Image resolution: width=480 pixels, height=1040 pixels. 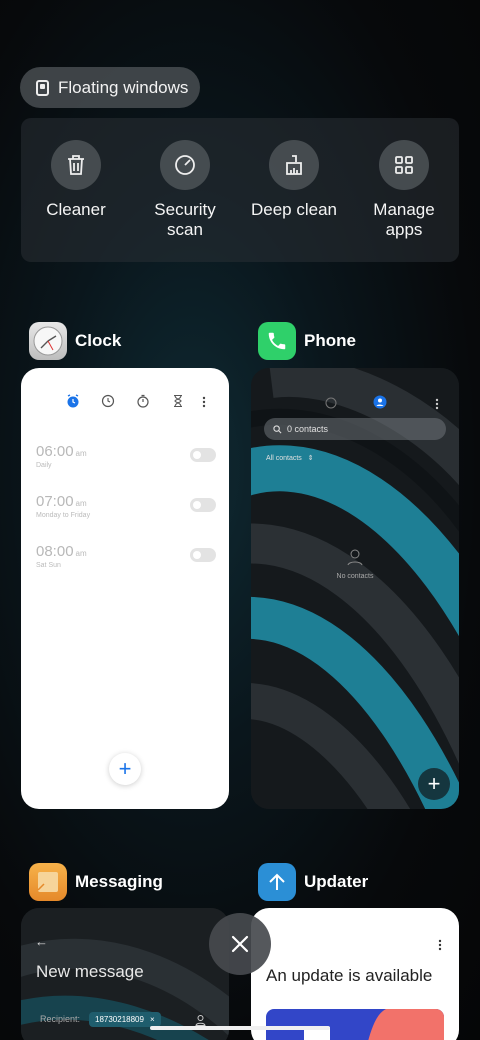 What do you see at coordinates (60, 1019) in the screenshot?
I see `recipient-label: Recipient:` at bounding box center [60, 1019].